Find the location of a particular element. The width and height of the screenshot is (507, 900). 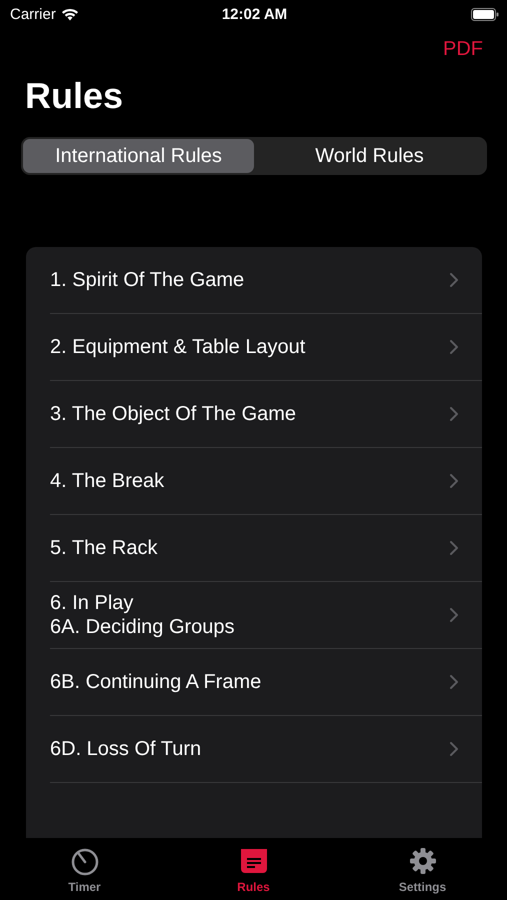

rule-title: 6D. Loss Of Turn is located at coordinates (250, 749).